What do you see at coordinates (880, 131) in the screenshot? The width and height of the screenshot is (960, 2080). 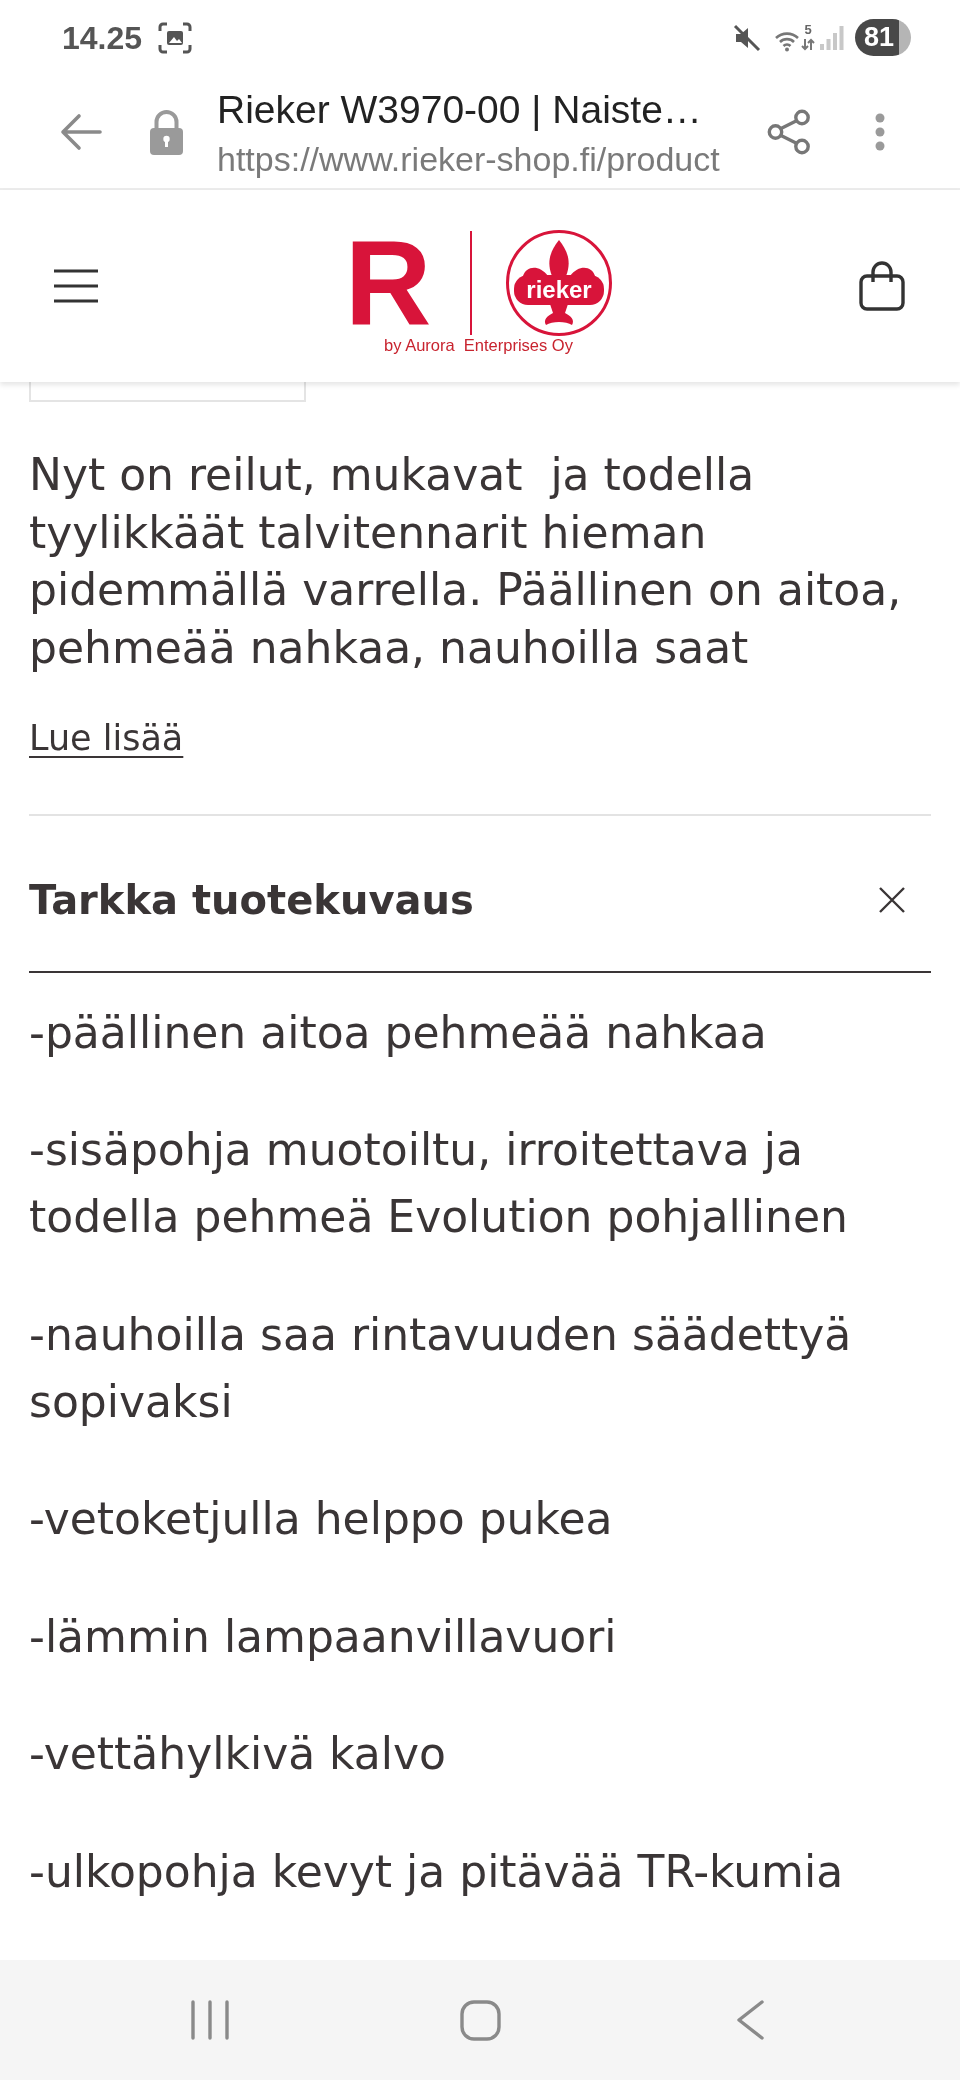 I see `more-options-icon` at bounding box center [880, 131].